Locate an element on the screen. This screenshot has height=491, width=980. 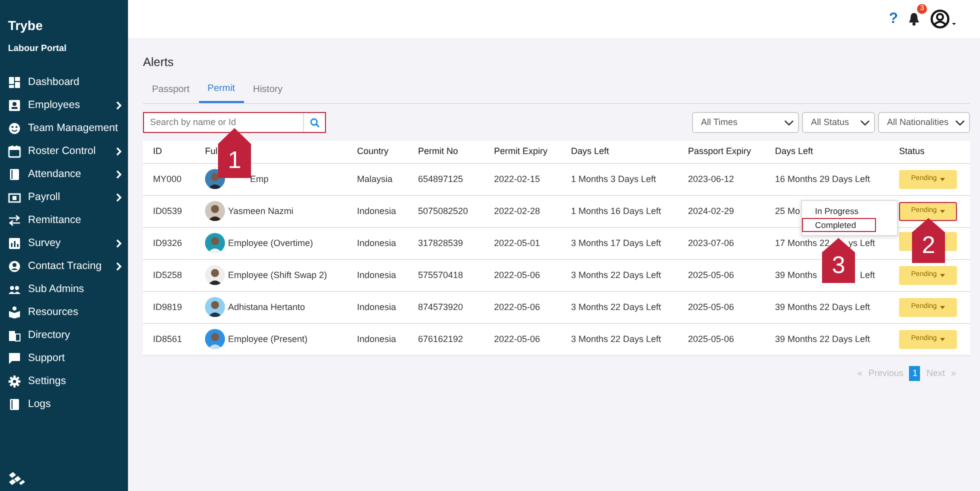
sidebar-item: Contact Tracing is located at coordinates (68, 266).